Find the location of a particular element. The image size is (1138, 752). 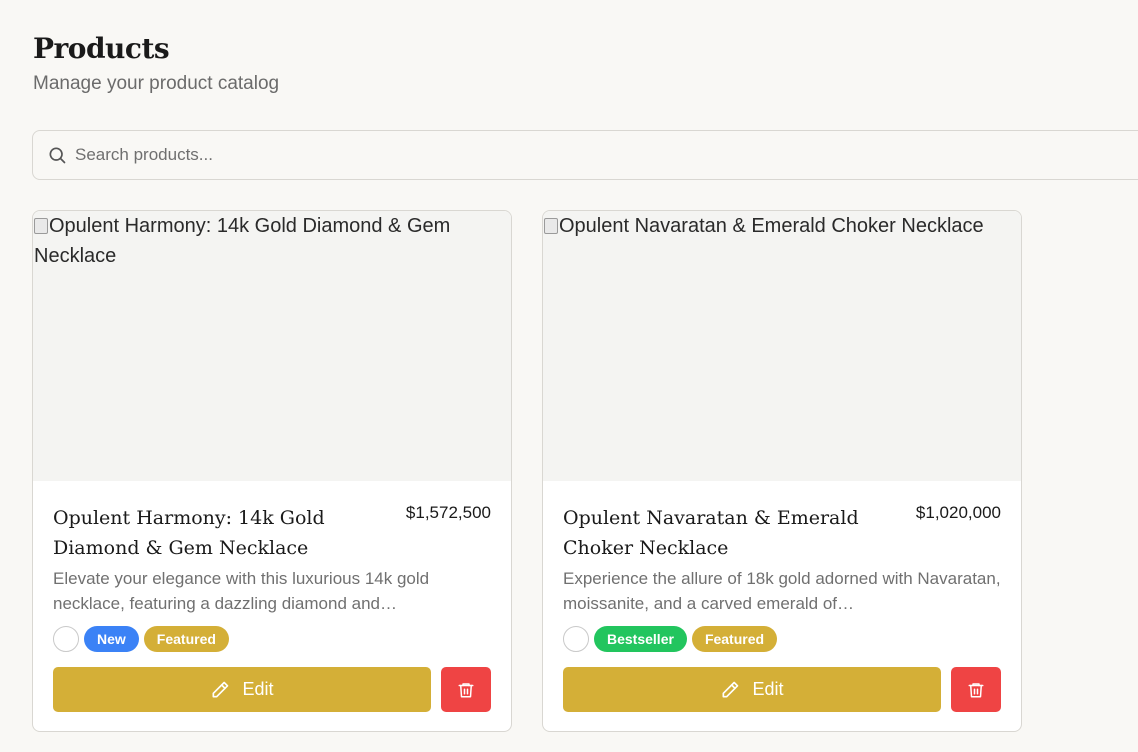

search-icon is located at coordinates (57, 155).